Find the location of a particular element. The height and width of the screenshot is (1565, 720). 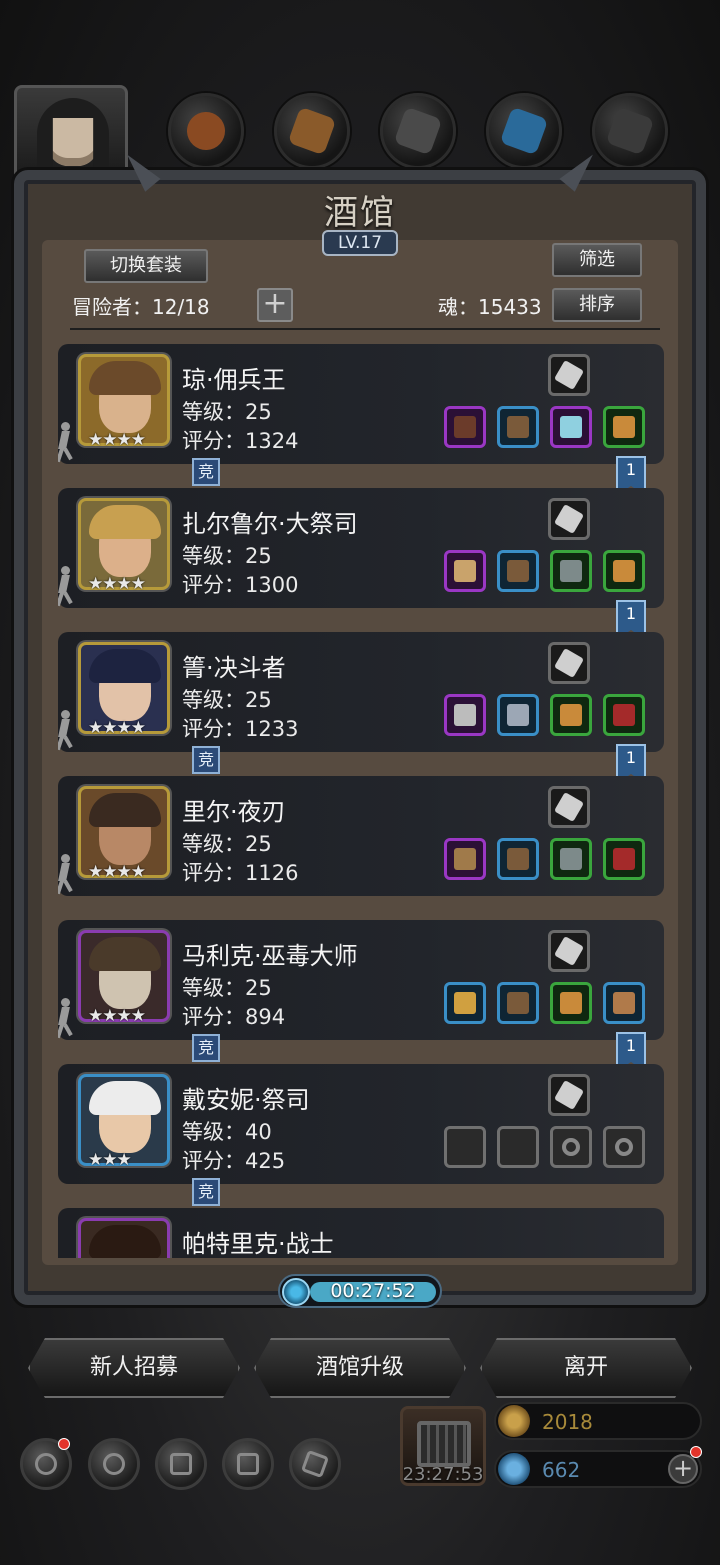

hero-card: ★★★★ 里尔·夜刃等级：25 评分：1126 is located at coordinates (361, 836).